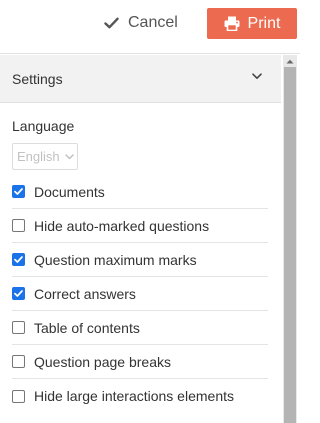 This screenshot has height=423, width=320. What do you see at coordinates (122, 225) in the screenshot?
I see `option-label: Hide auto-marked questions` at bounding box center [122, 225].